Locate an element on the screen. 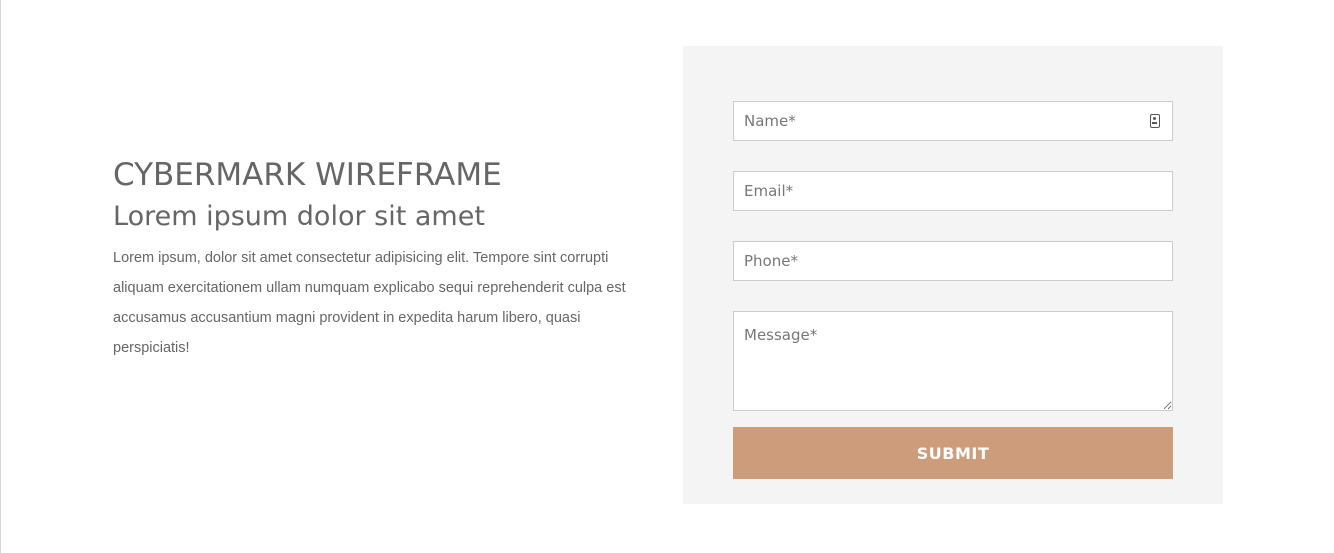 The height and width of the screenshot is (553, 1334). submit-button: SUBMIT is located at coordinates (953, 453).